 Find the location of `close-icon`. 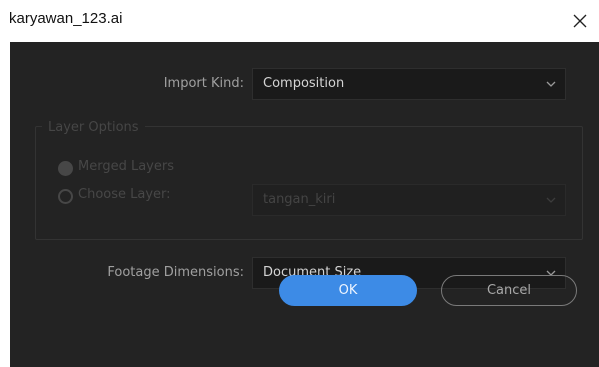

close-icon is located at coordinates (580, 21).